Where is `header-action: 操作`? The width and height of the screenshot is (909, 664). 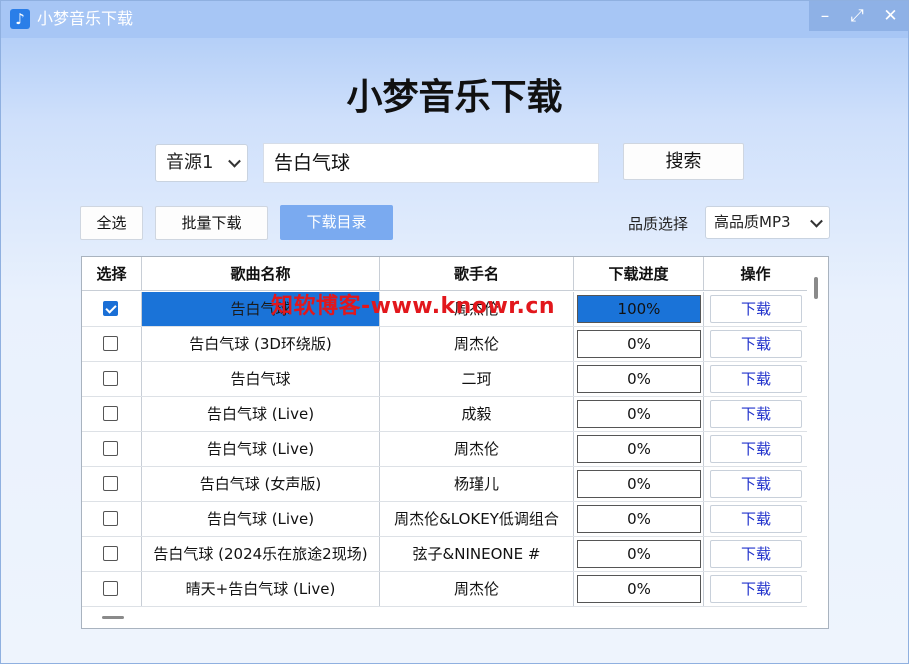 header-action: 操作 is located at coordinates (755, 274).